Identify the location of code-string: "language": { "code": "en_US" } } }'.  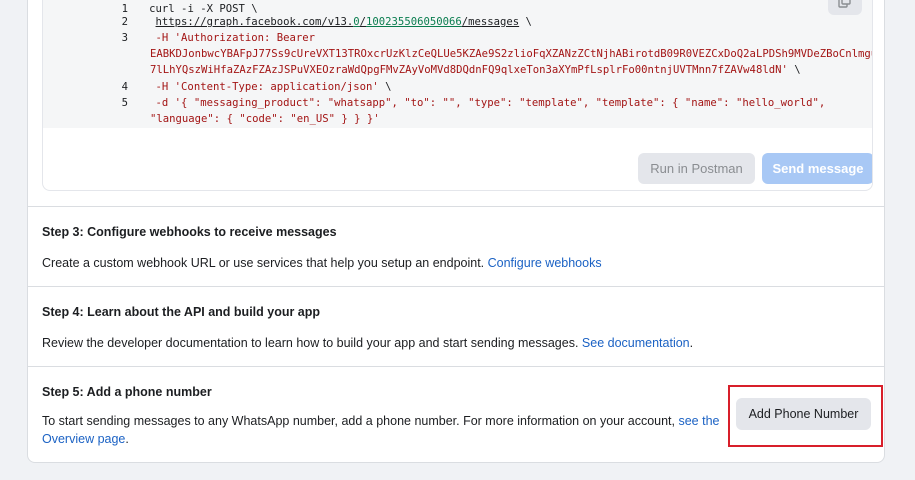
(265, 119).